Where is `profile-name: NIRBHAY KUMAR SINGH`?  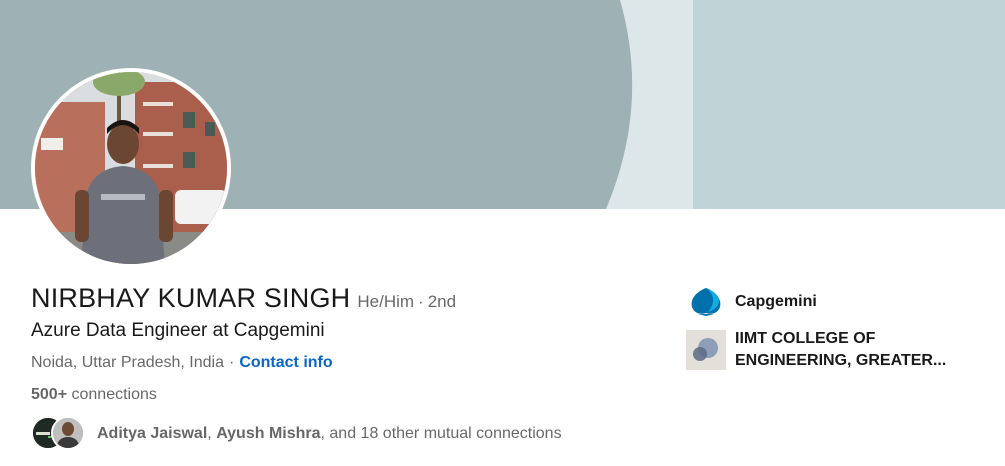 profile-name: NIRBHAY KUMAR SINGH is located at coordinates (191, 298).